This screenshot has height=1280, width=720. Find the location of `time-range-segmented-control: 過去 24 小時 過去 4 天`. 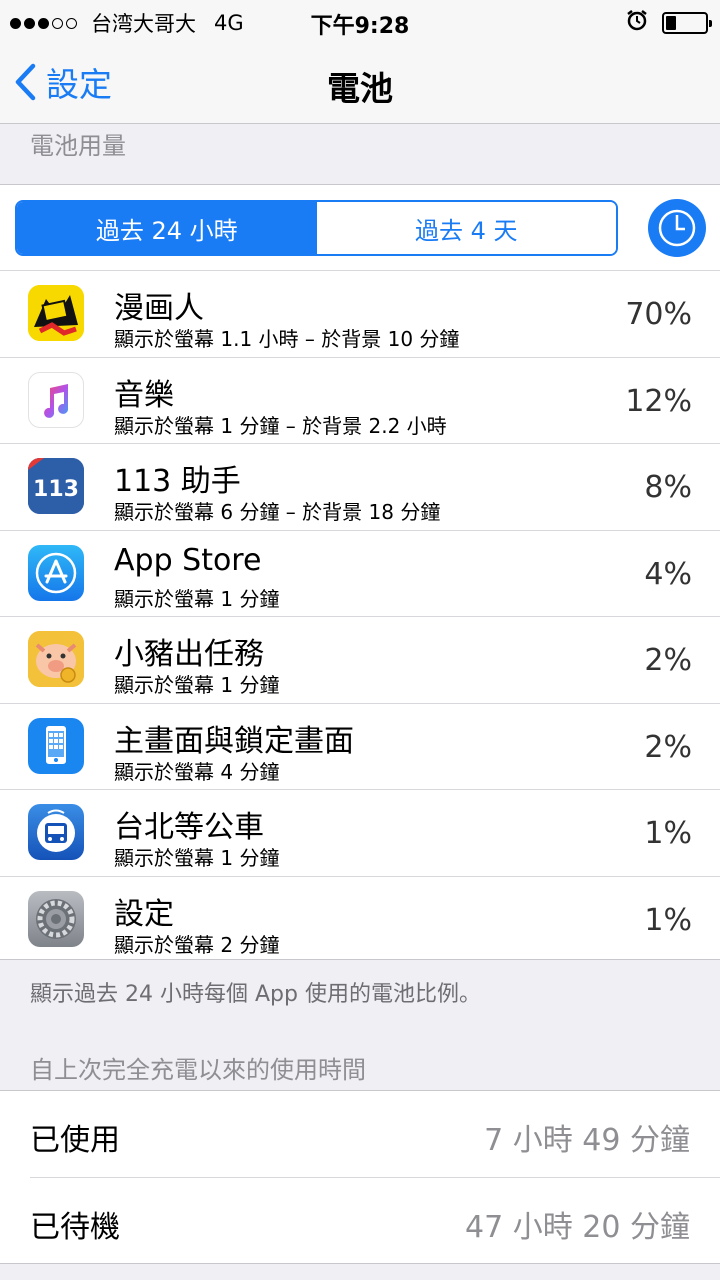

time-range-segmented-control: 過去 24 小時 過去 4 天 is located at coordinates (316, 228).